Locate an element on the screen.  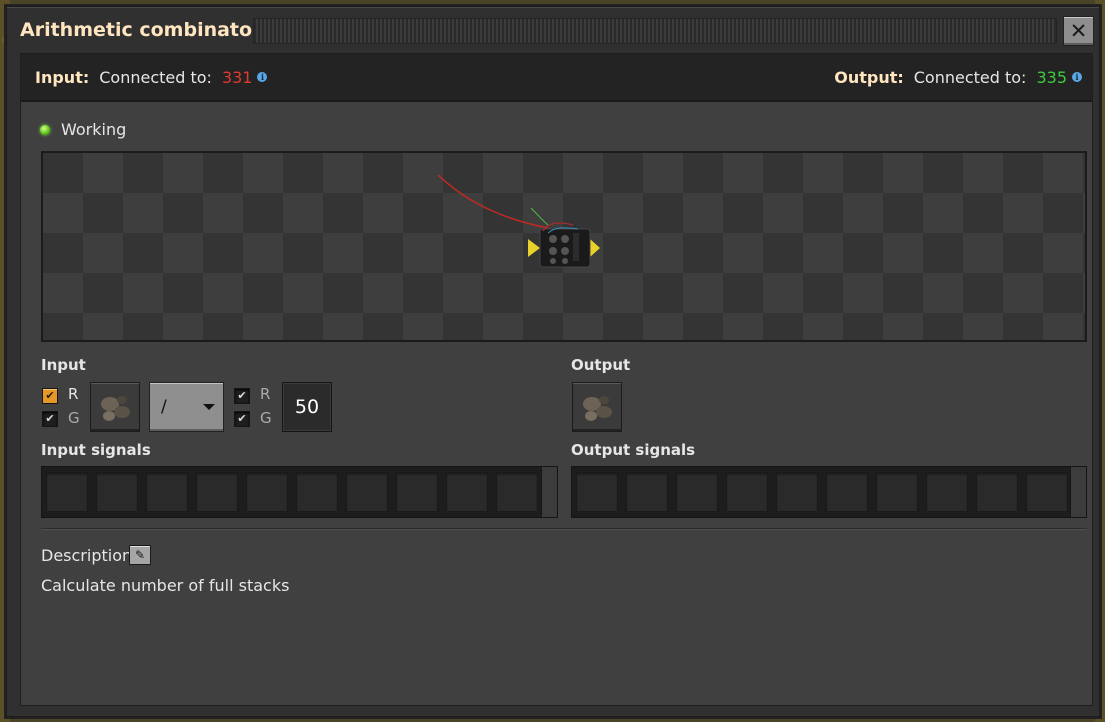
output-heading: Output is located at coordinates (601, 365).